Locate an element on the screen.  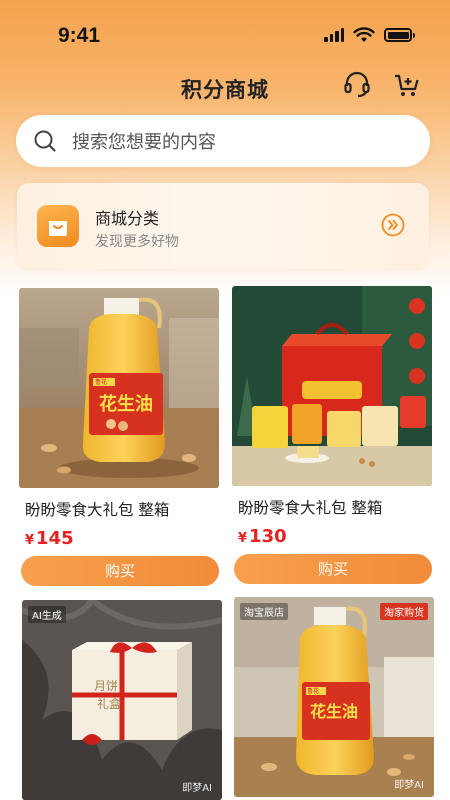
product-image-peanut-oil: 鲁花 花生油 is located at coordinates (119, 388).